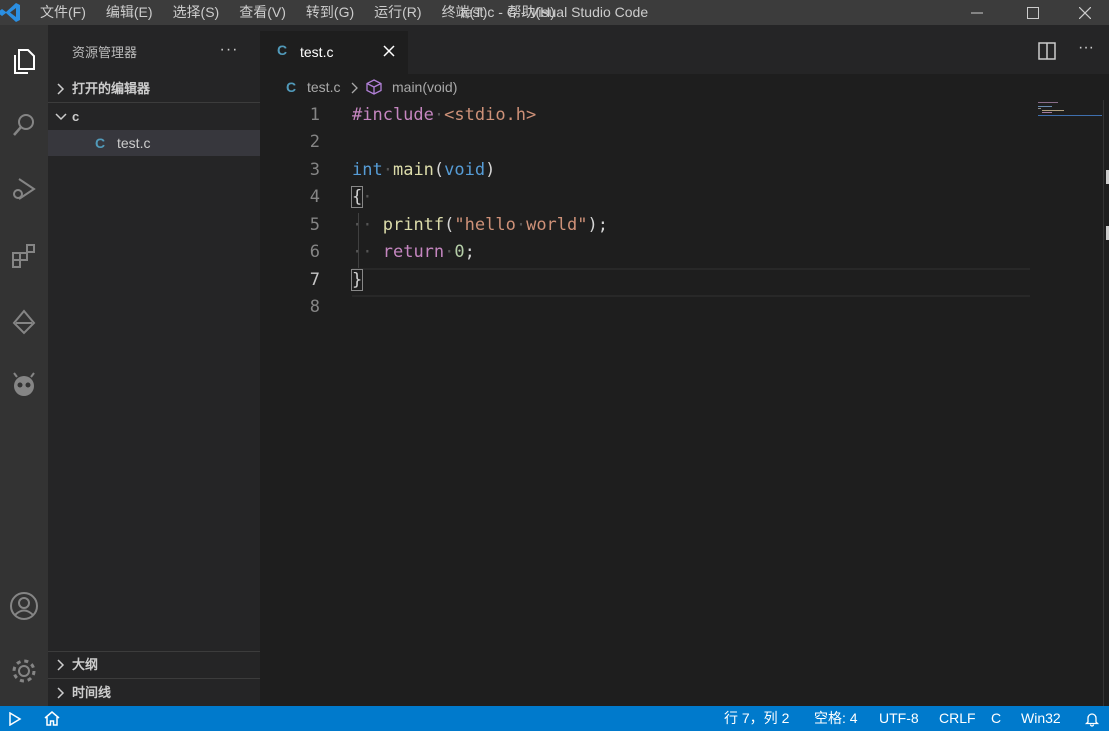 The width and height of the screenshot is (1109, 731). What do you see at coordinates (262, 12) in the screenshot?
I see `menu-view: 查看(V)` at bounding box center [262, 12].